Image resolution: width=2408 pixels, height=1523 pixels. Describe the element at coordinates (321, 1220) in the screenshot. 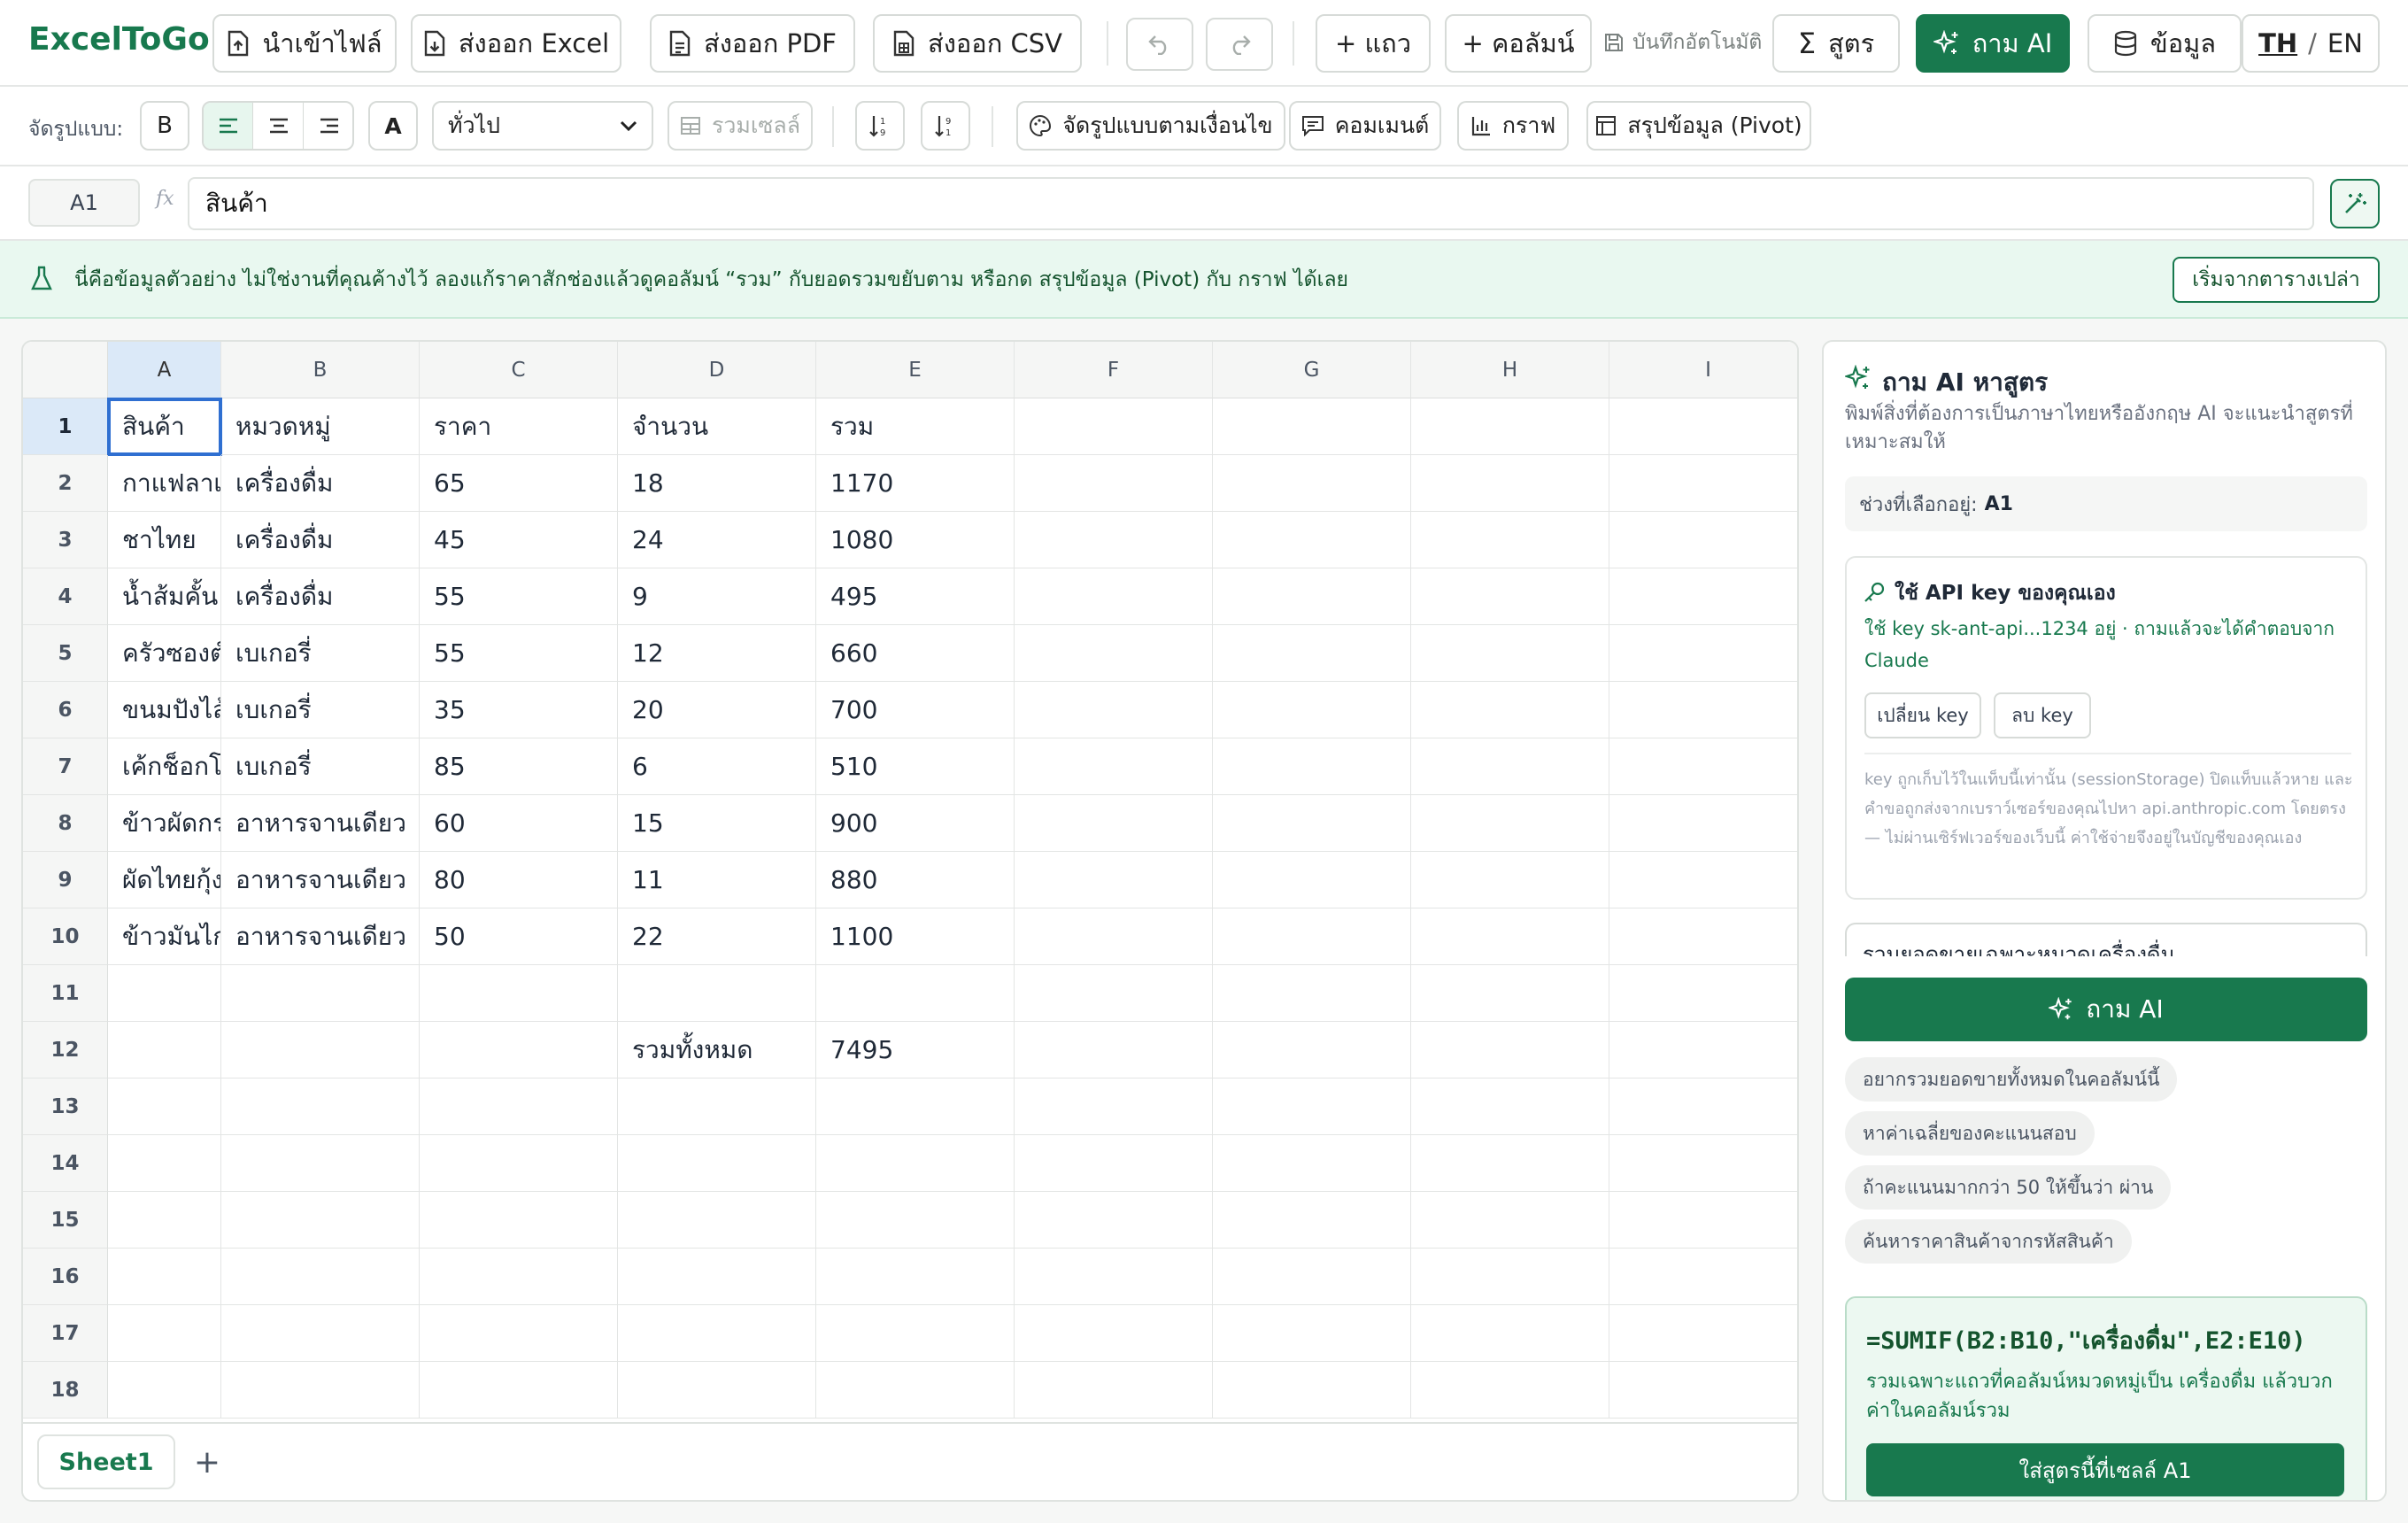

I see `cell-b15` at that location.